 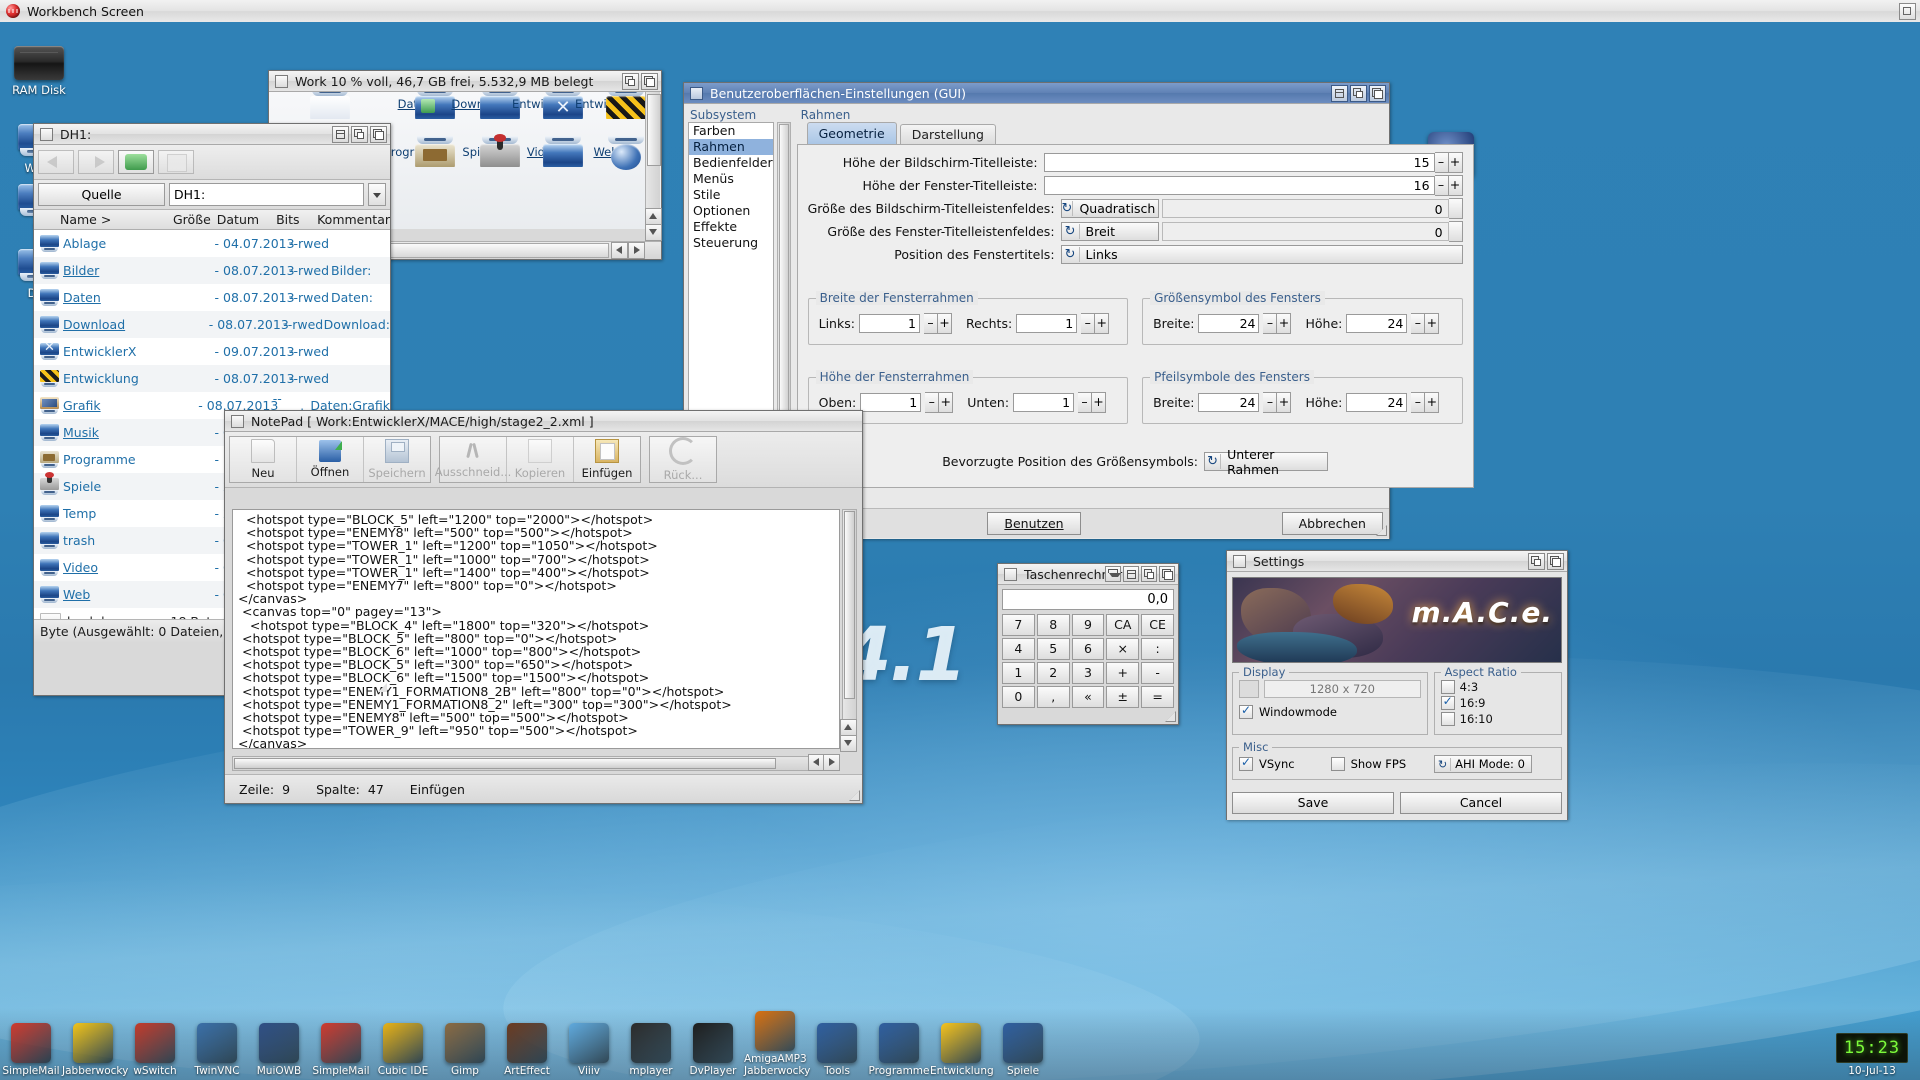 What do you see at coordinates (1018, 625) in the screenshot?
I see `calc-key-7: 7` at bounding box center [1018, 625].